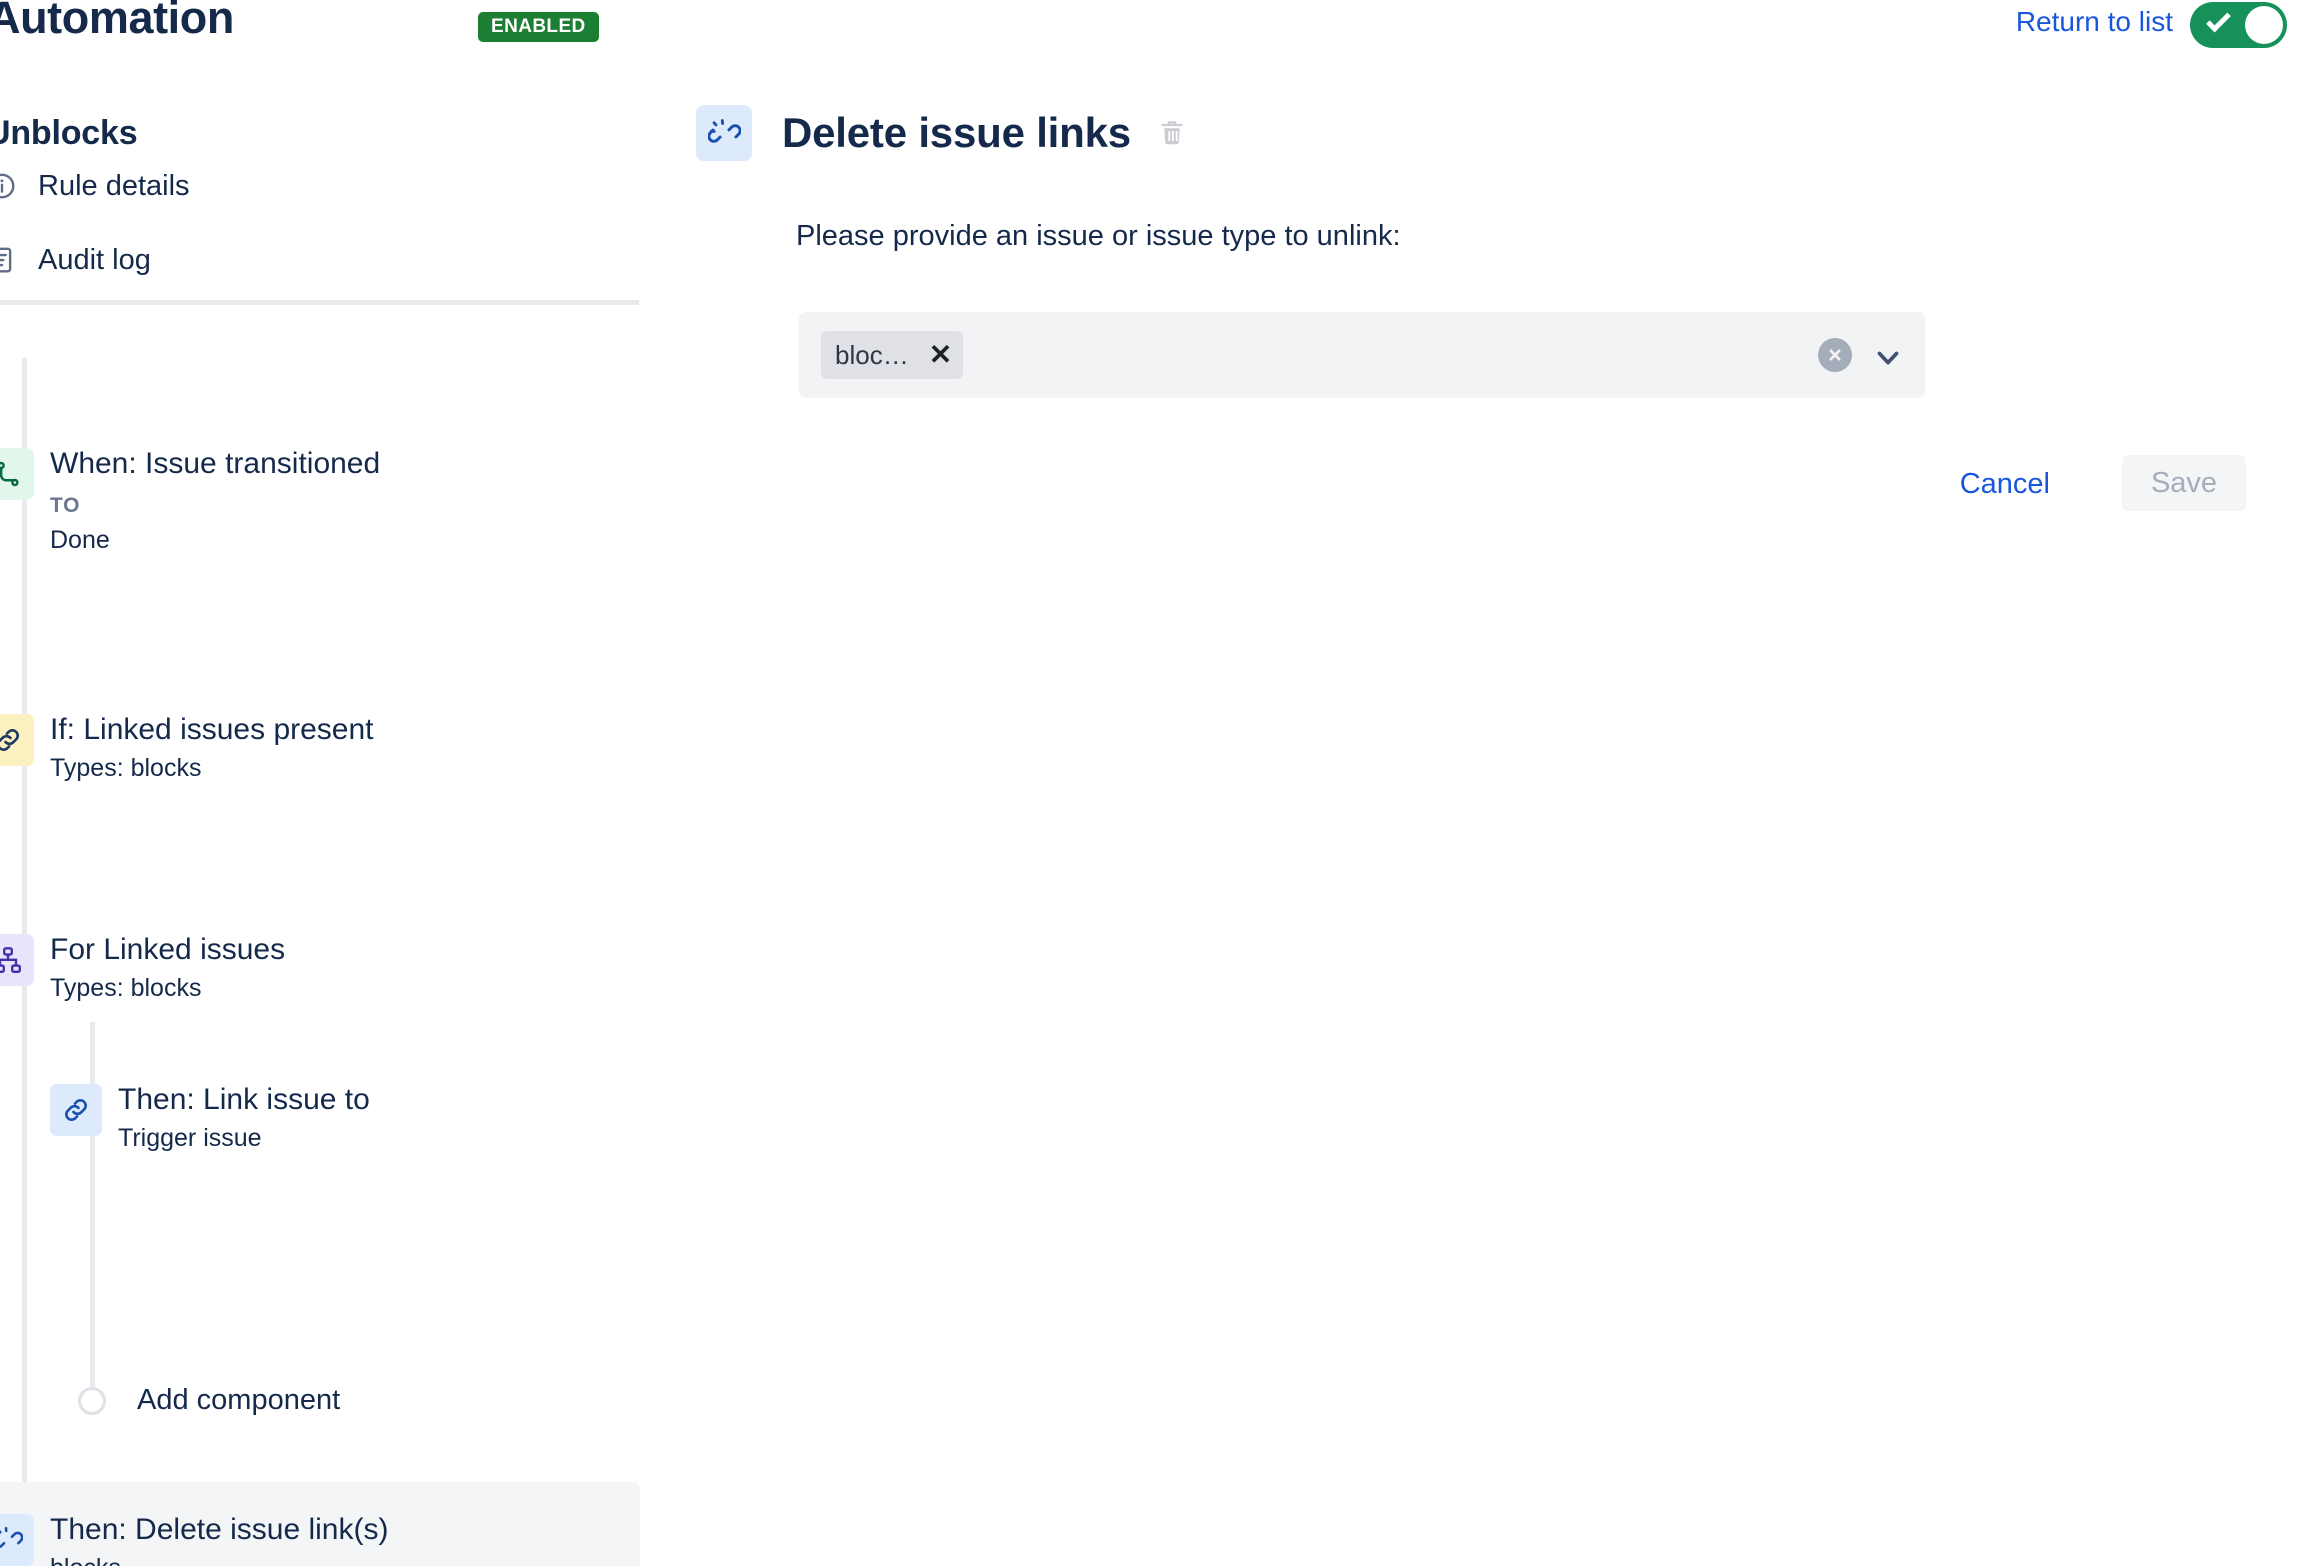 The width and height of the screenshot is (2299, 1566). I want to click on detail-actions: Cancel Save, so click(1469, 495).